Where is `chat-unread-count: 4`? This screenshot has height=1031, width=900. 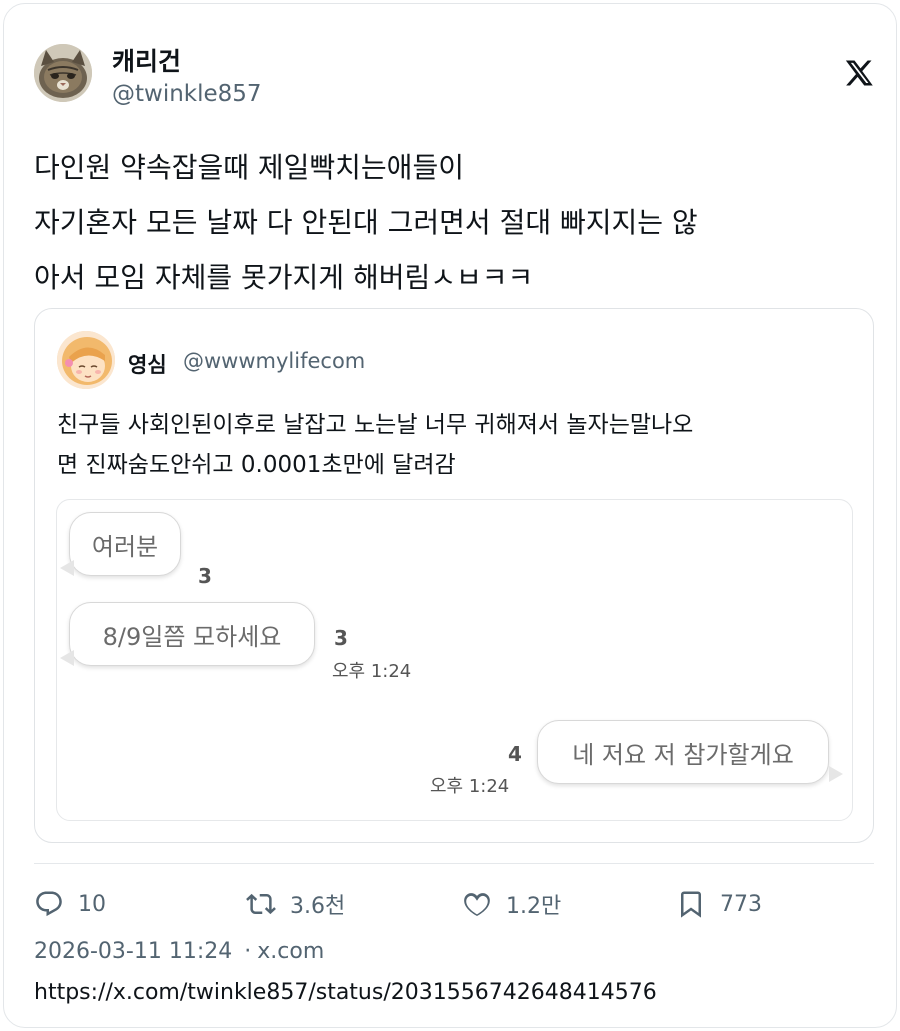
chat-unread-count: 4 is located at coordinates (515, 754).